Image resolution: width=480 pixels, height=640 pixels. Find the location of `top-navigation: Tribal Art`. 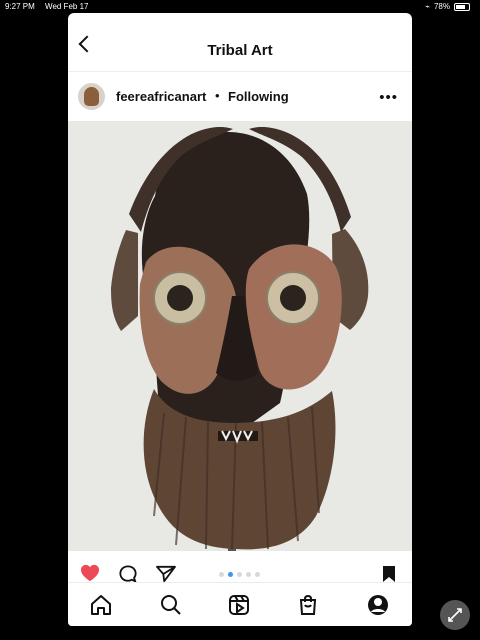

top-navigation: Tribal Art is located at coordinates (240, 42).